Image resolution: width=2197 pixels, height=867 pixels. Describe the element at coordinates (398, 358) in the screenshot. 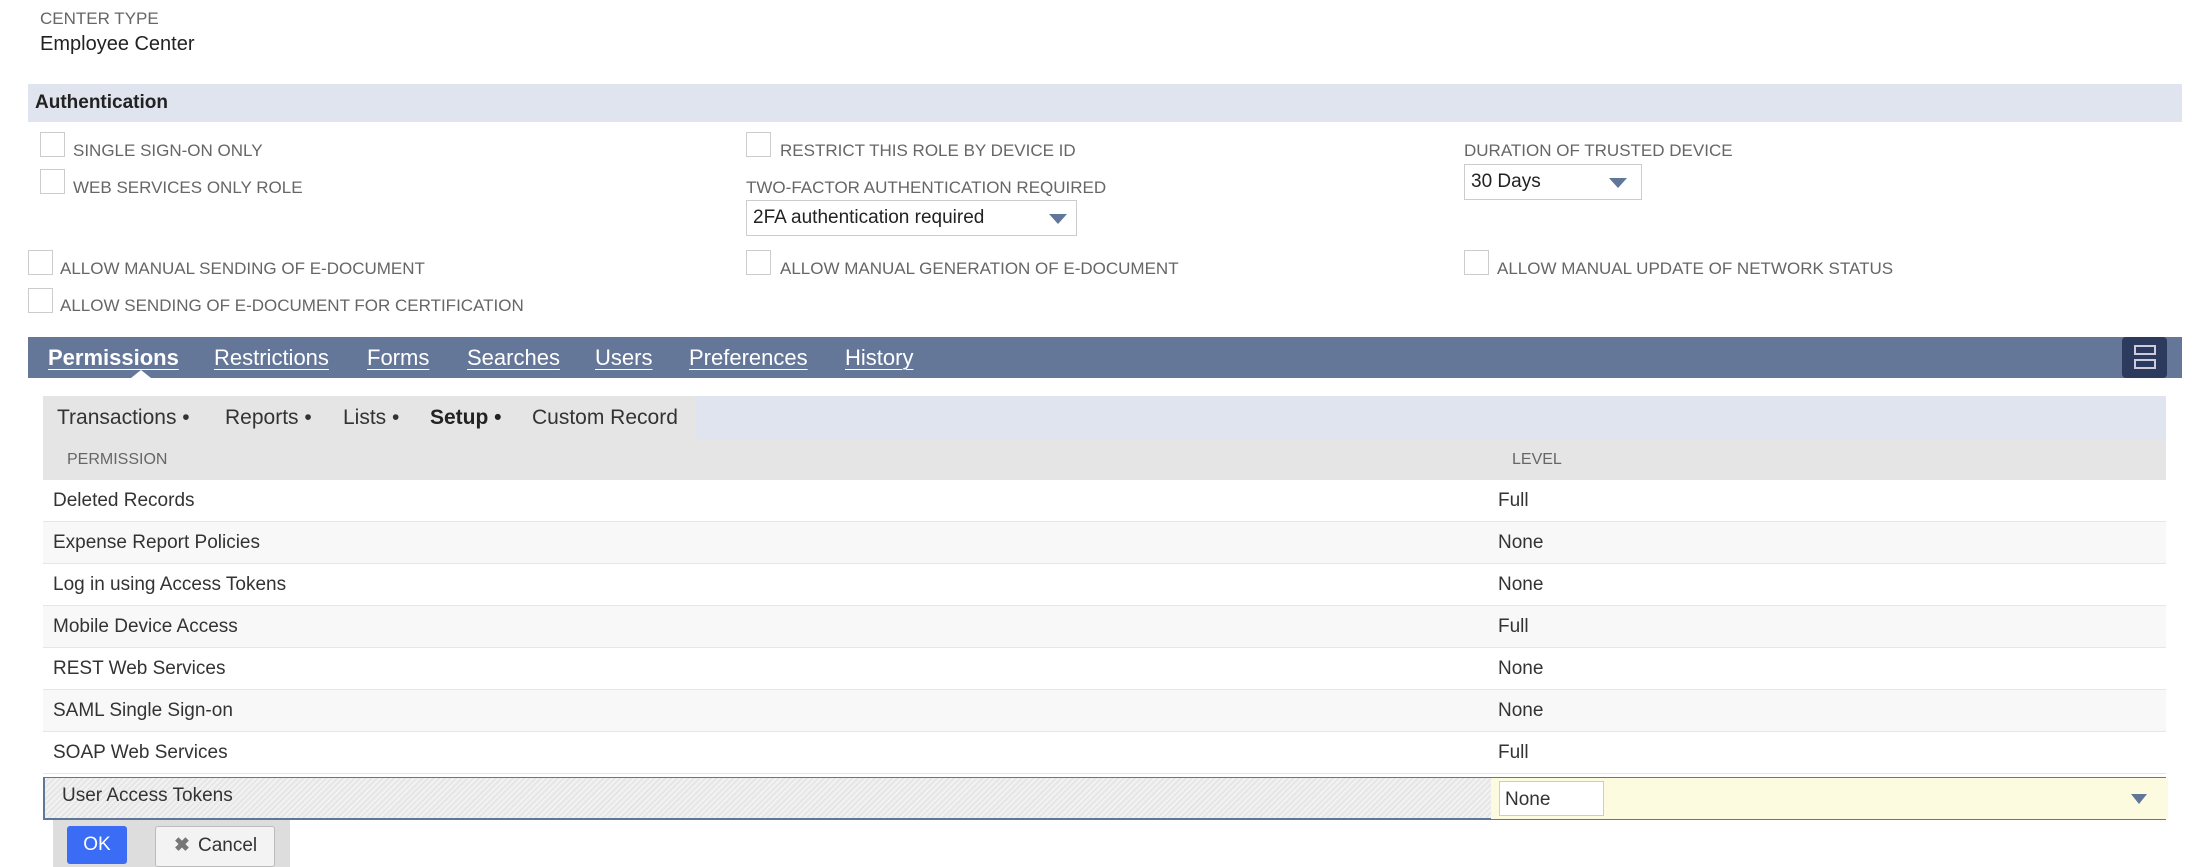

I see `tab-forms: Forms` at that location.